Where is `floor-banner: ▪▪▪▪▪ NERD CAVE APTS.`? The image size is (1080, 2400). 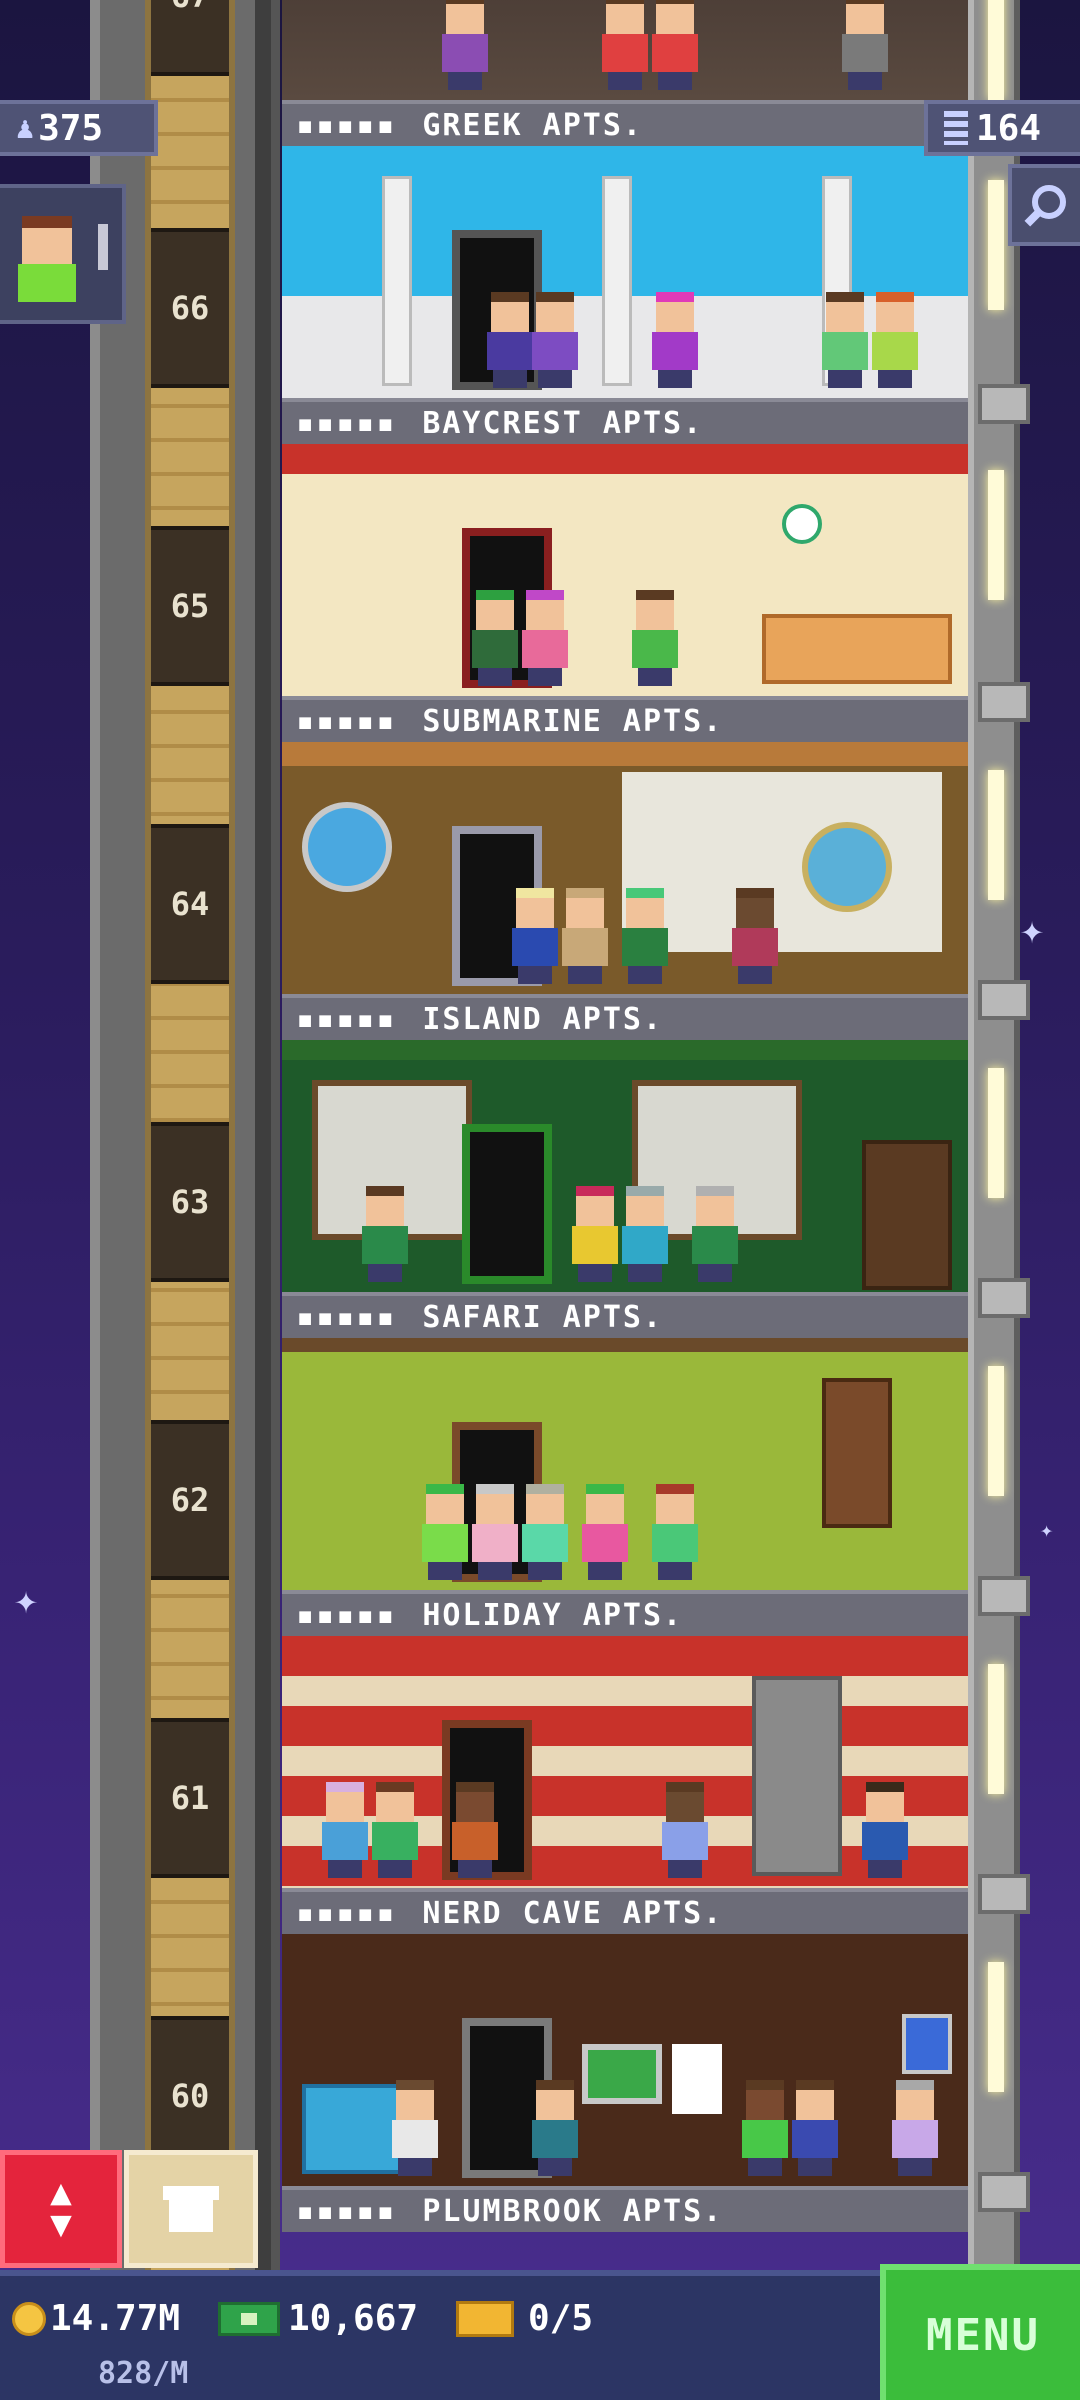
floor-banner: ▪▪▪▪▪ NERD CAVE APTS. is located at coordinates (625, 1911).